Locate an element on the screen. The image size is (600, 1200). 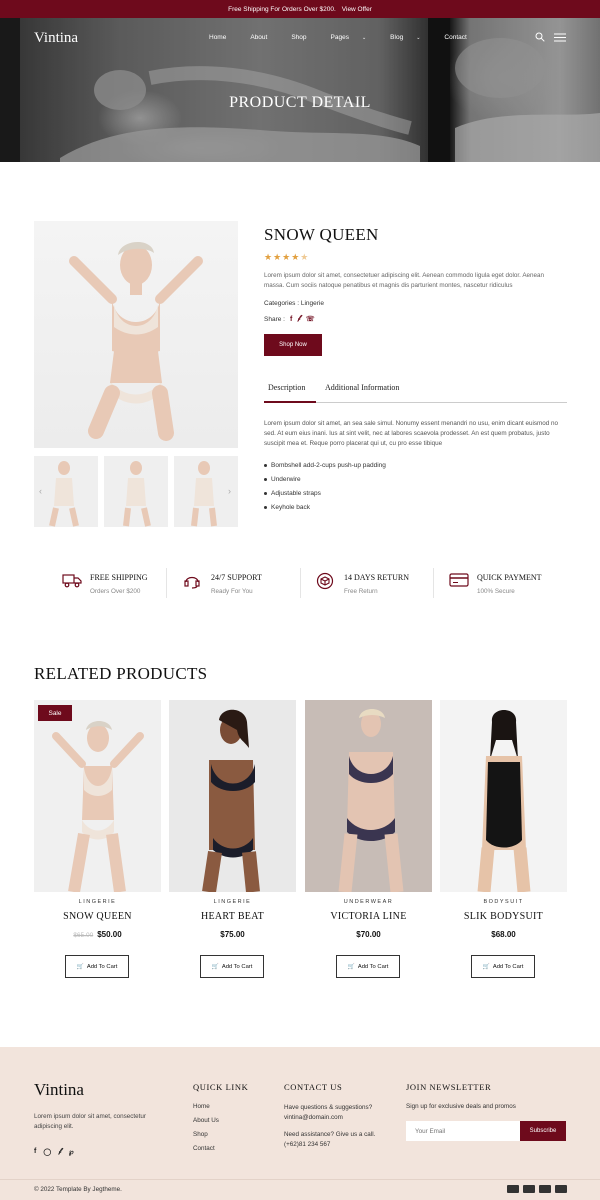
subscribe-button: Subscribe is located at coordinates (543, 1131).